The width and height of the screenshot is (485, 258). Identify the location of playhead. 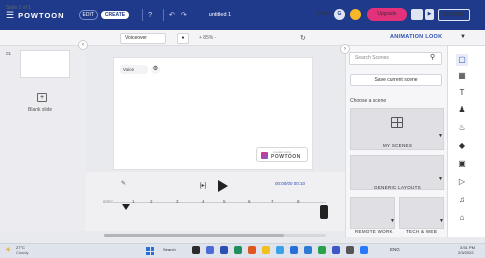
(126, 207).